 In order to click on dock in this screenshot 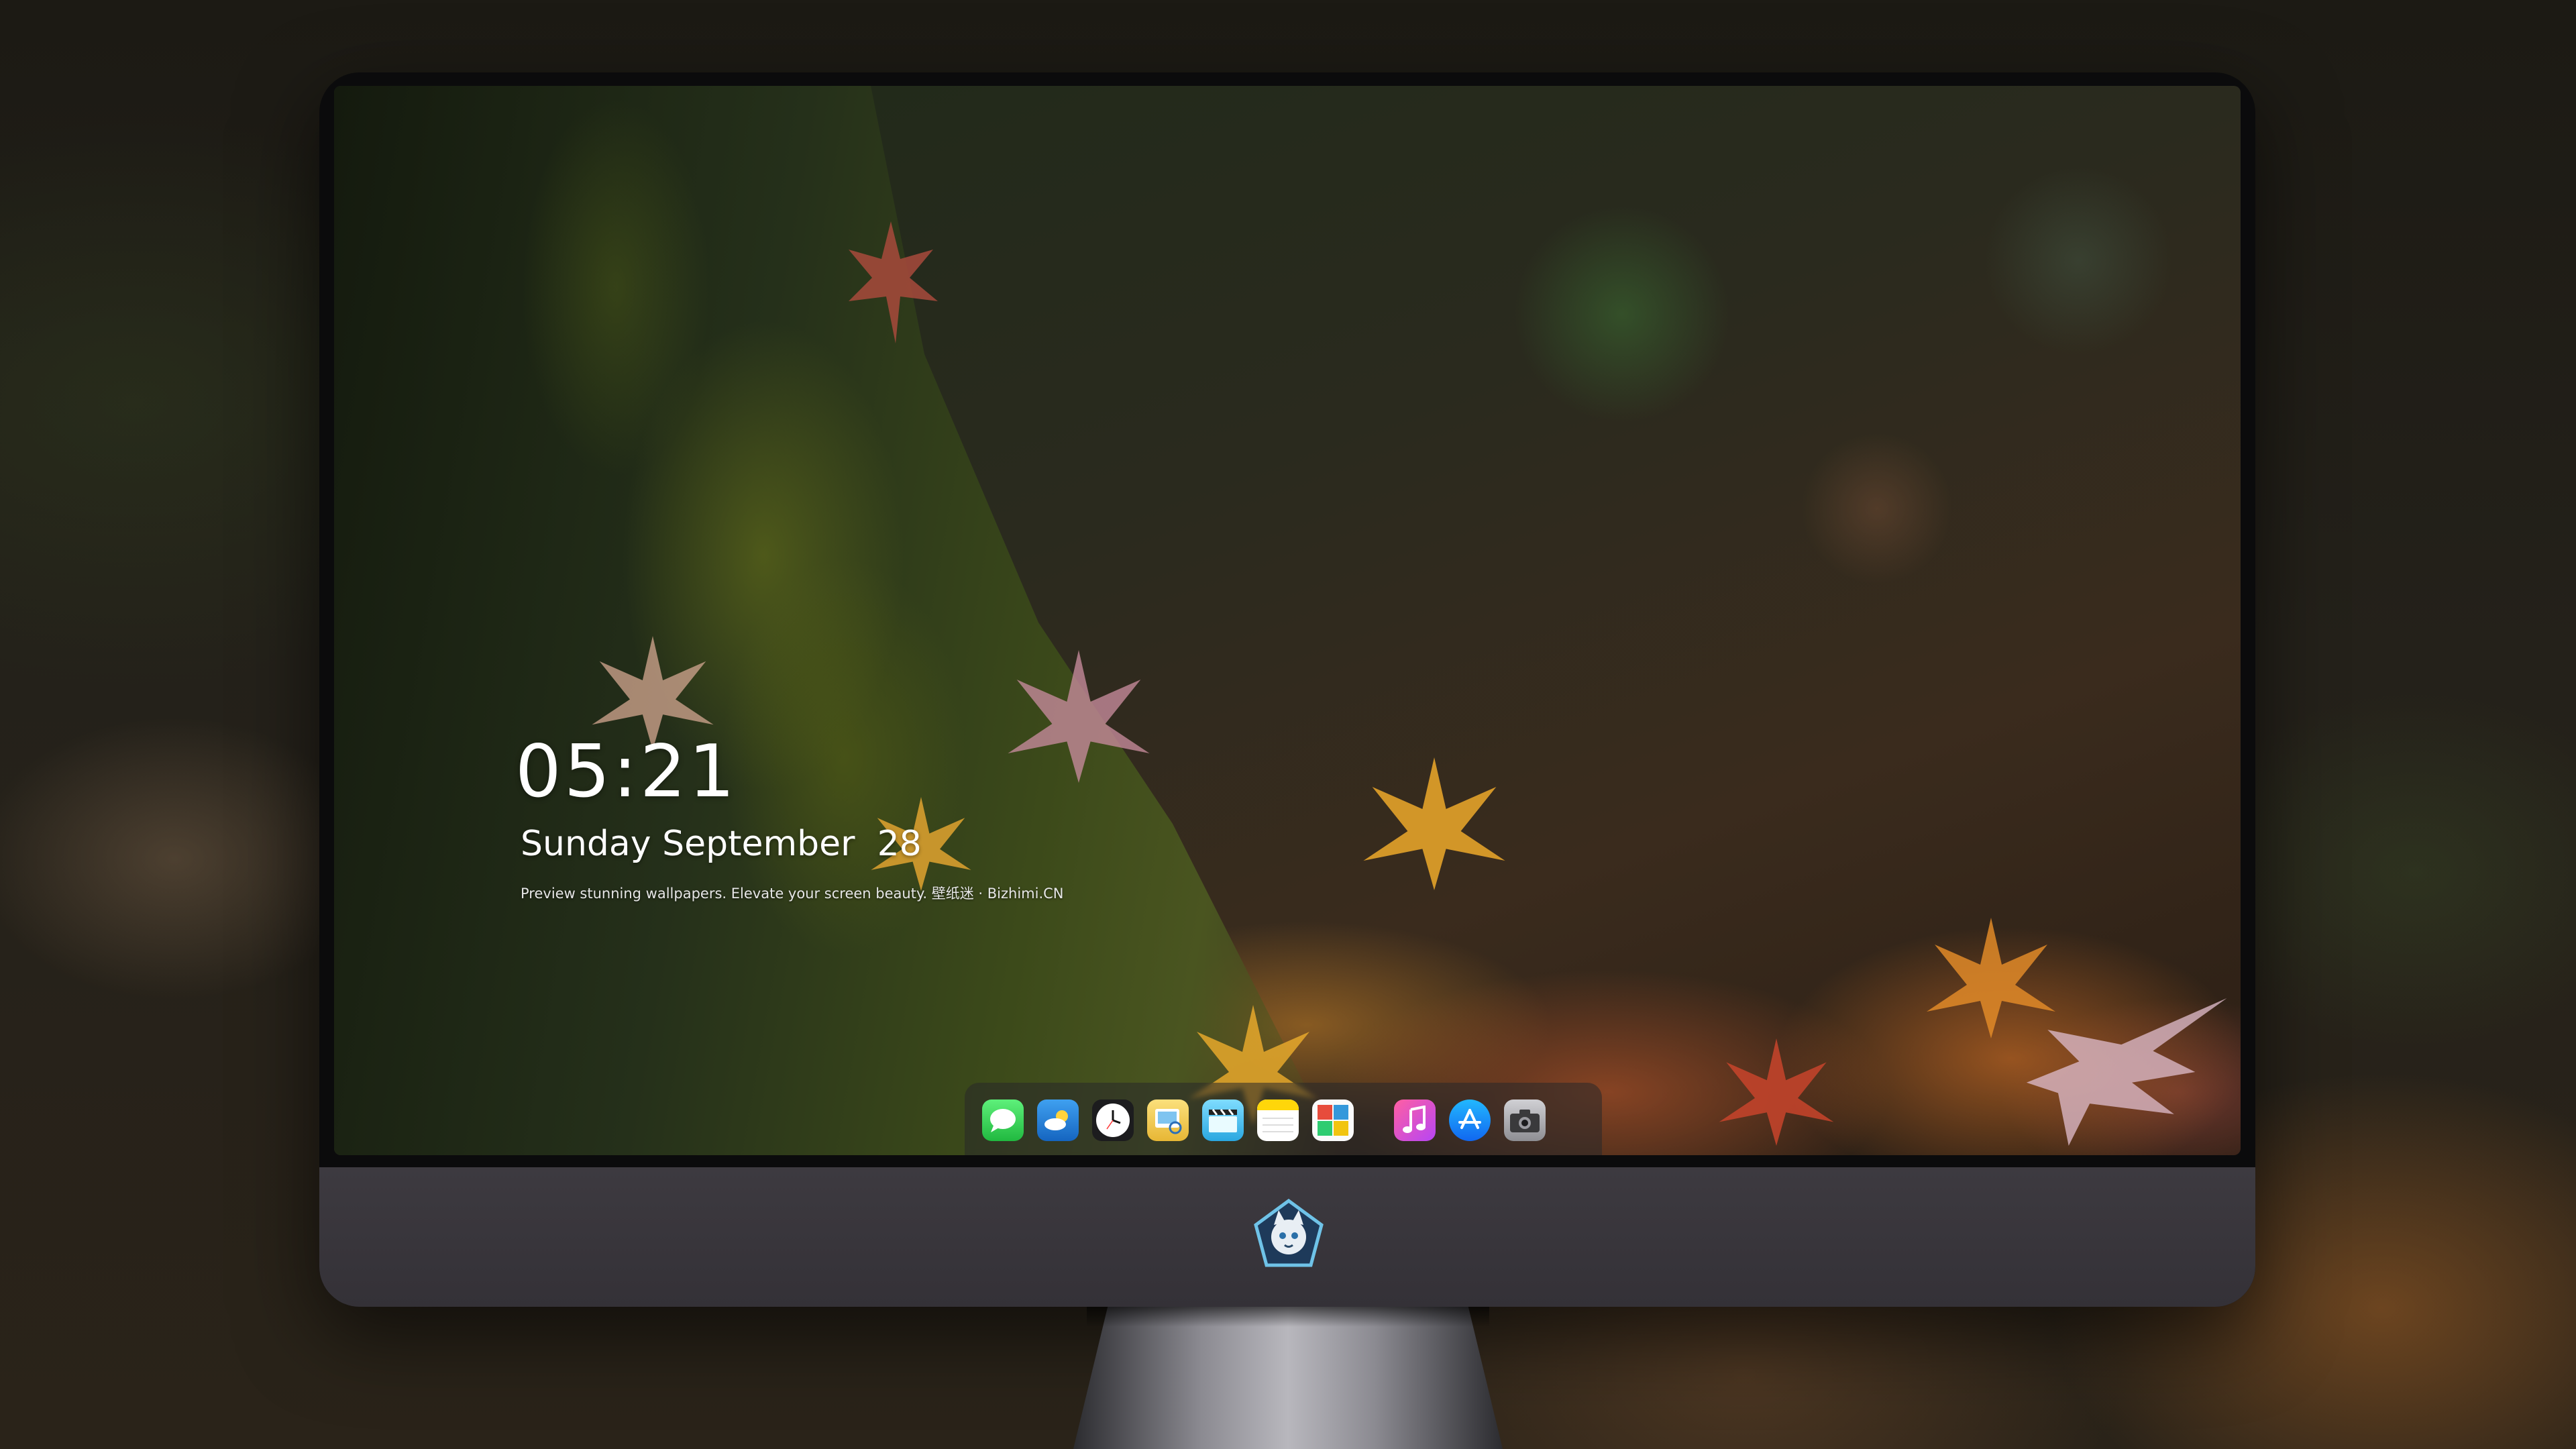, I will do `click(1283, 1119)`.